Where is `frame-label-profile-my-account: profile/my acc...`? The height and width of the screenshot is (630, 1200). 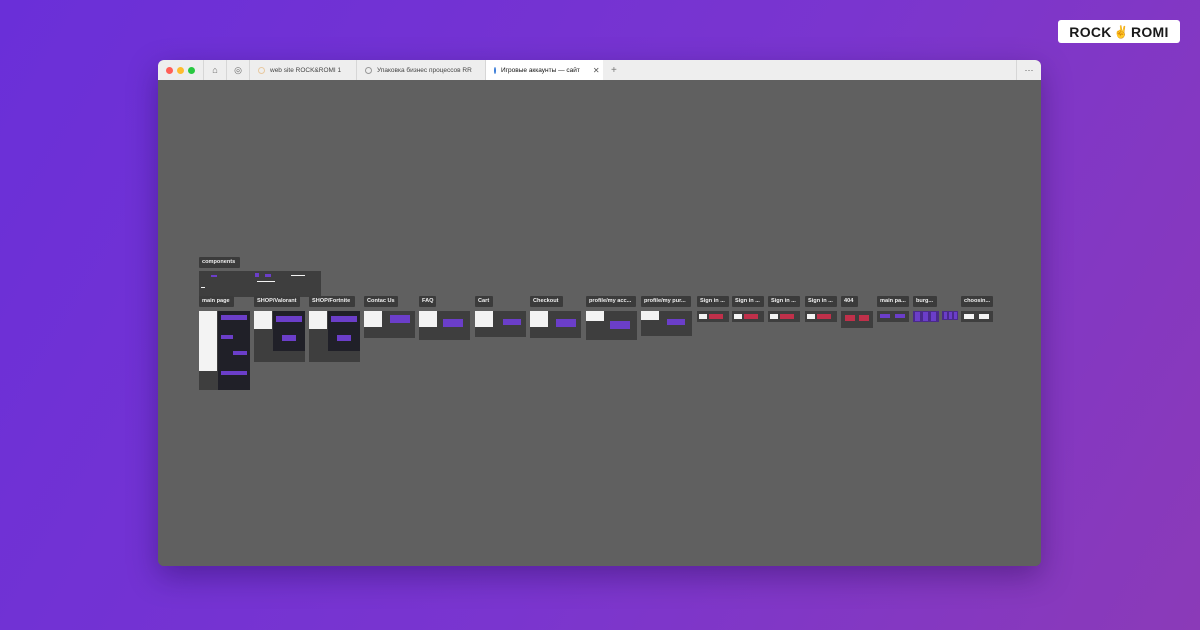 frame-label-profile-my-account: profile/my acc... is located at coordinates (611, 301).